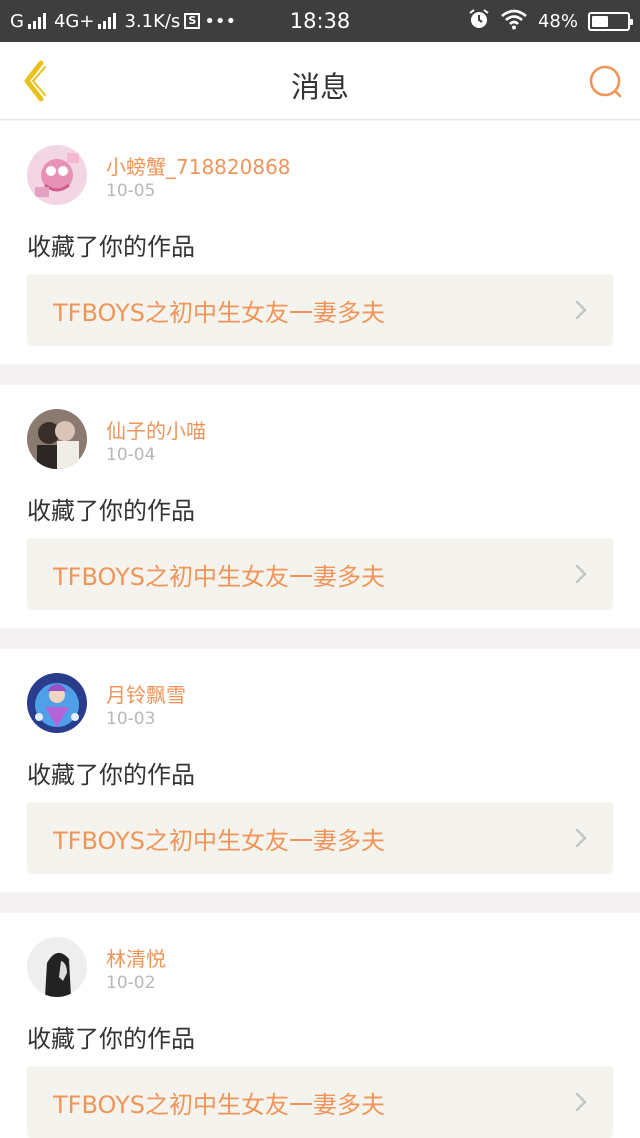 The image size is (640, 1138). I want to click on message-date: 10-05, so click(131, 191).